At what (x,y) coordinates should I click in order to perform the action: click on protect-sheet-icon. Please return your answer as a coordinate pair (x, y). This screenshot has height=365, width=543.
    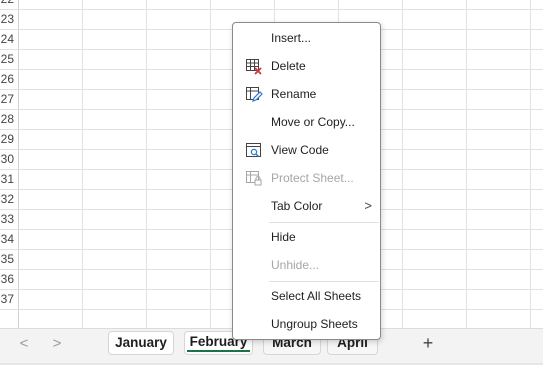
    Looking at the image, I should click on (254, 179).